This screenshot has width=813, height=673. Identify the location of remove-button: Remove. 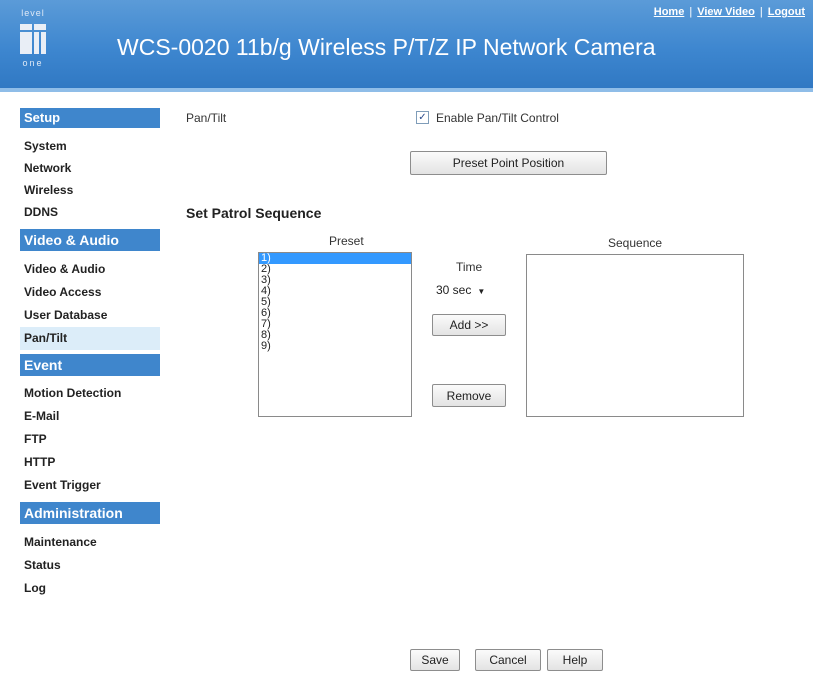
(469, 395).